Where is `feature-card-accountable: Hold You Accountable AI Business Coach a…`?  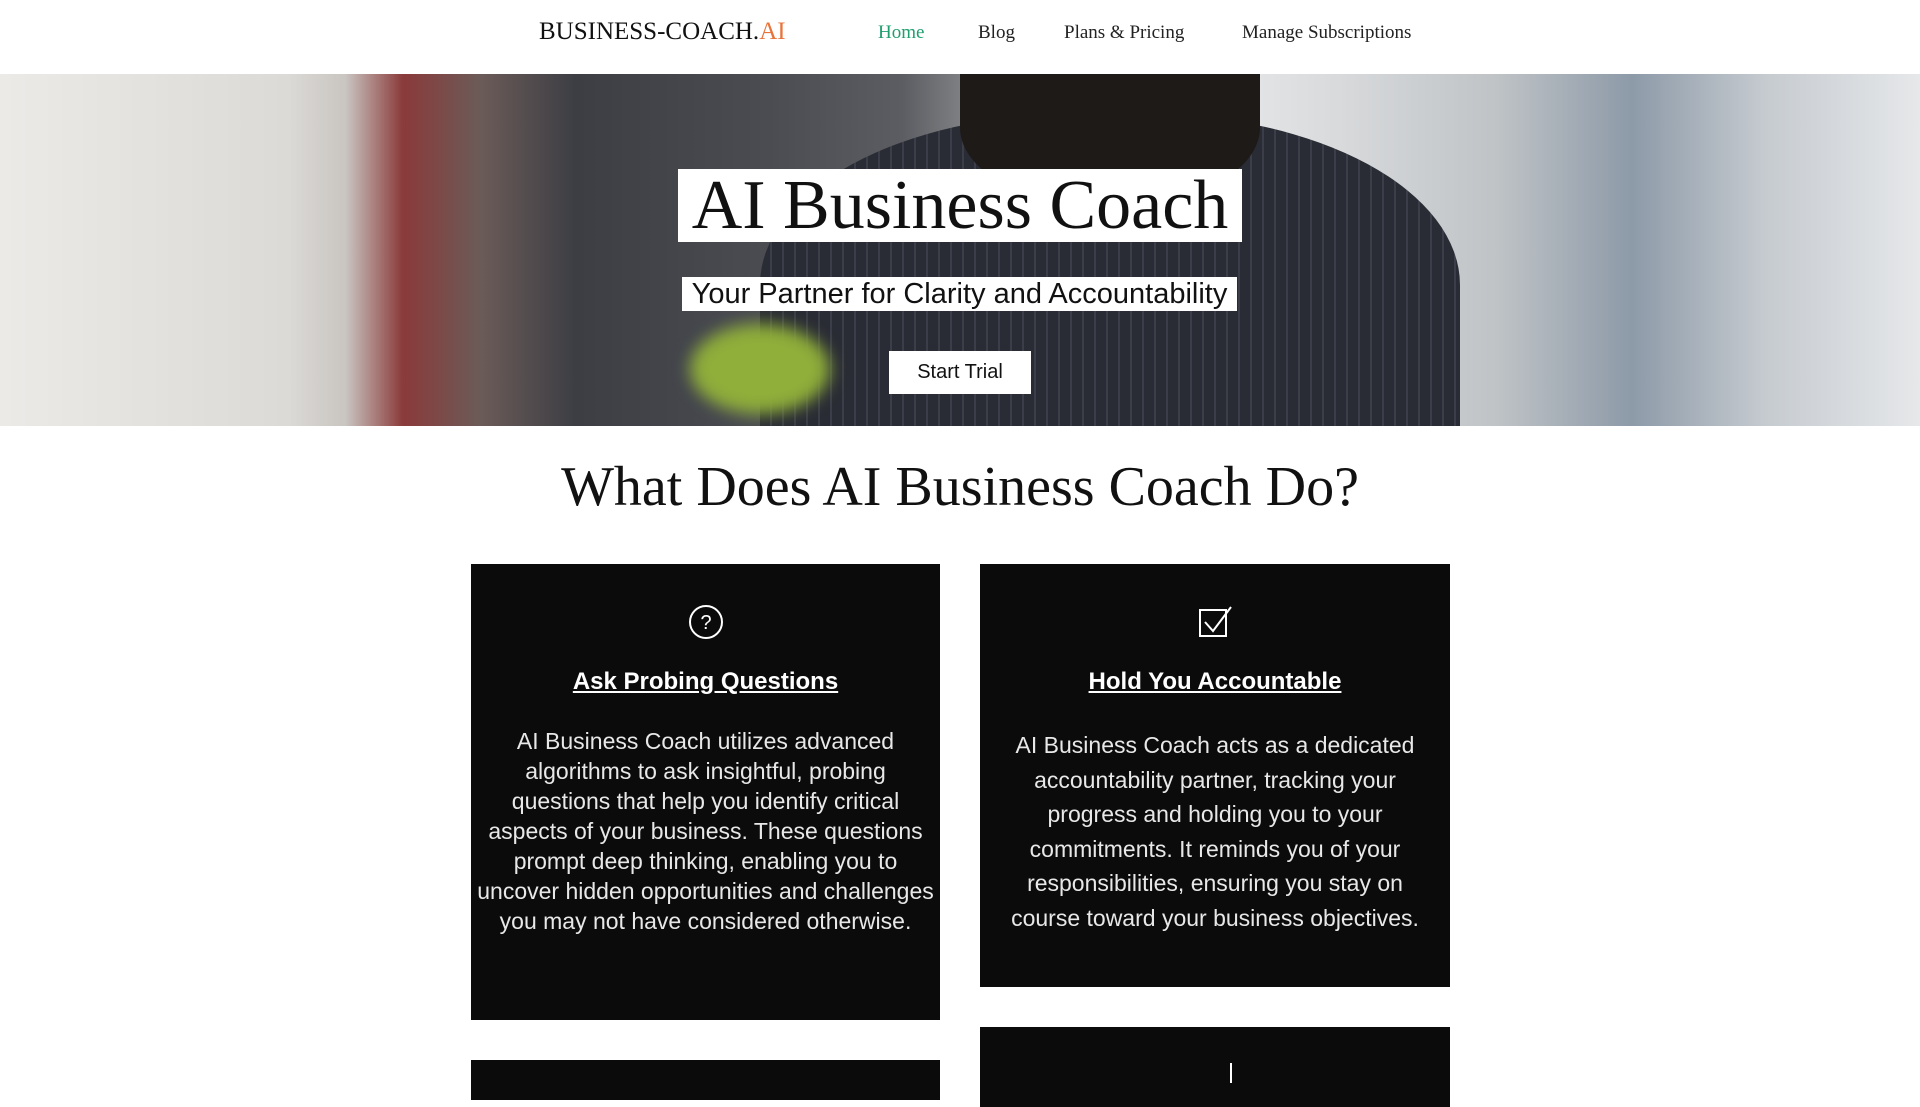 feature-card-accountable: Hold You Accountable AI Business Coach a… is located at coordinates (1215, 775).